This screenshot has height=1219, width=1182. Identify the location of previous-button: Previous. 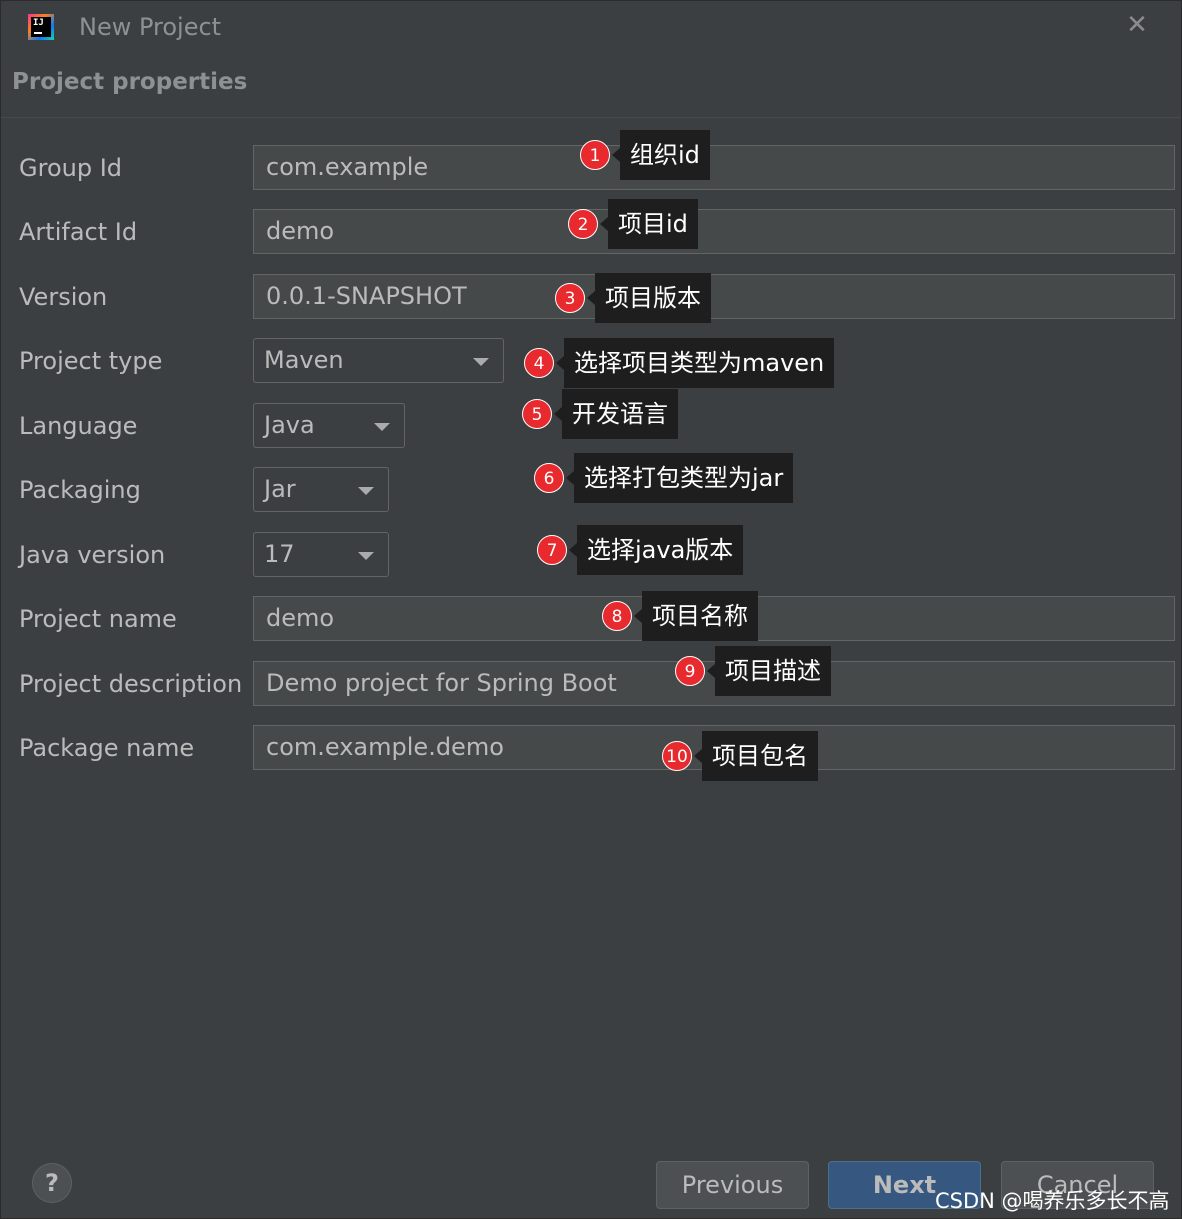
(732, 1185).